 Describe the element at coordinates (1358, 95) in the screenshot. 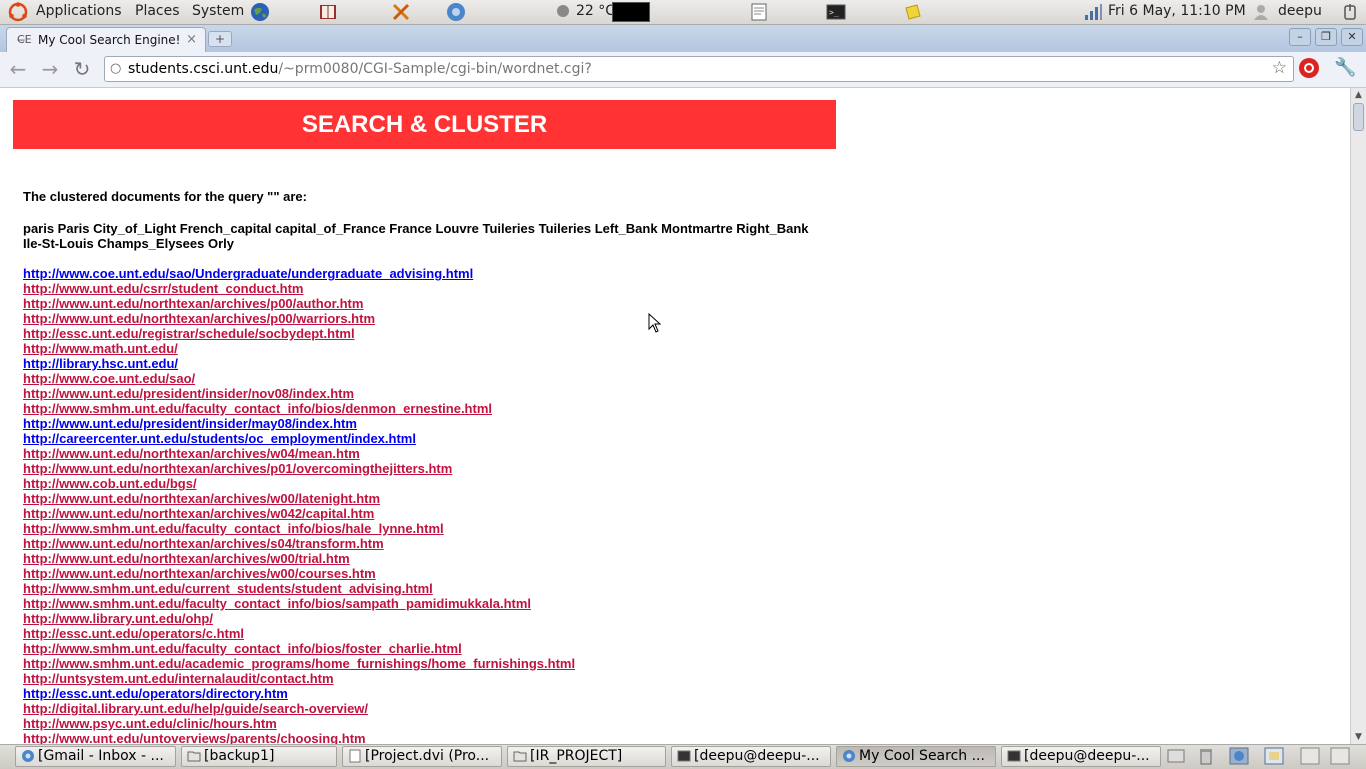

I see `scroll-up-arrow-icon: ▲` at that location.